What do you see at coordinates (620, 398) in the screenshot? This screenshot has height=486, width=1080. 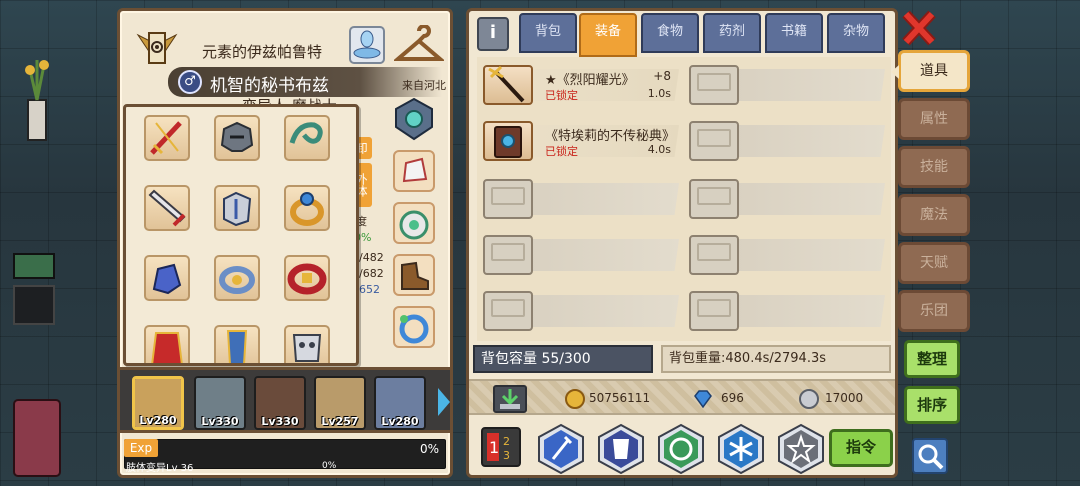 I see `gold-amount: 50756111` at bounding box center [620, 398].